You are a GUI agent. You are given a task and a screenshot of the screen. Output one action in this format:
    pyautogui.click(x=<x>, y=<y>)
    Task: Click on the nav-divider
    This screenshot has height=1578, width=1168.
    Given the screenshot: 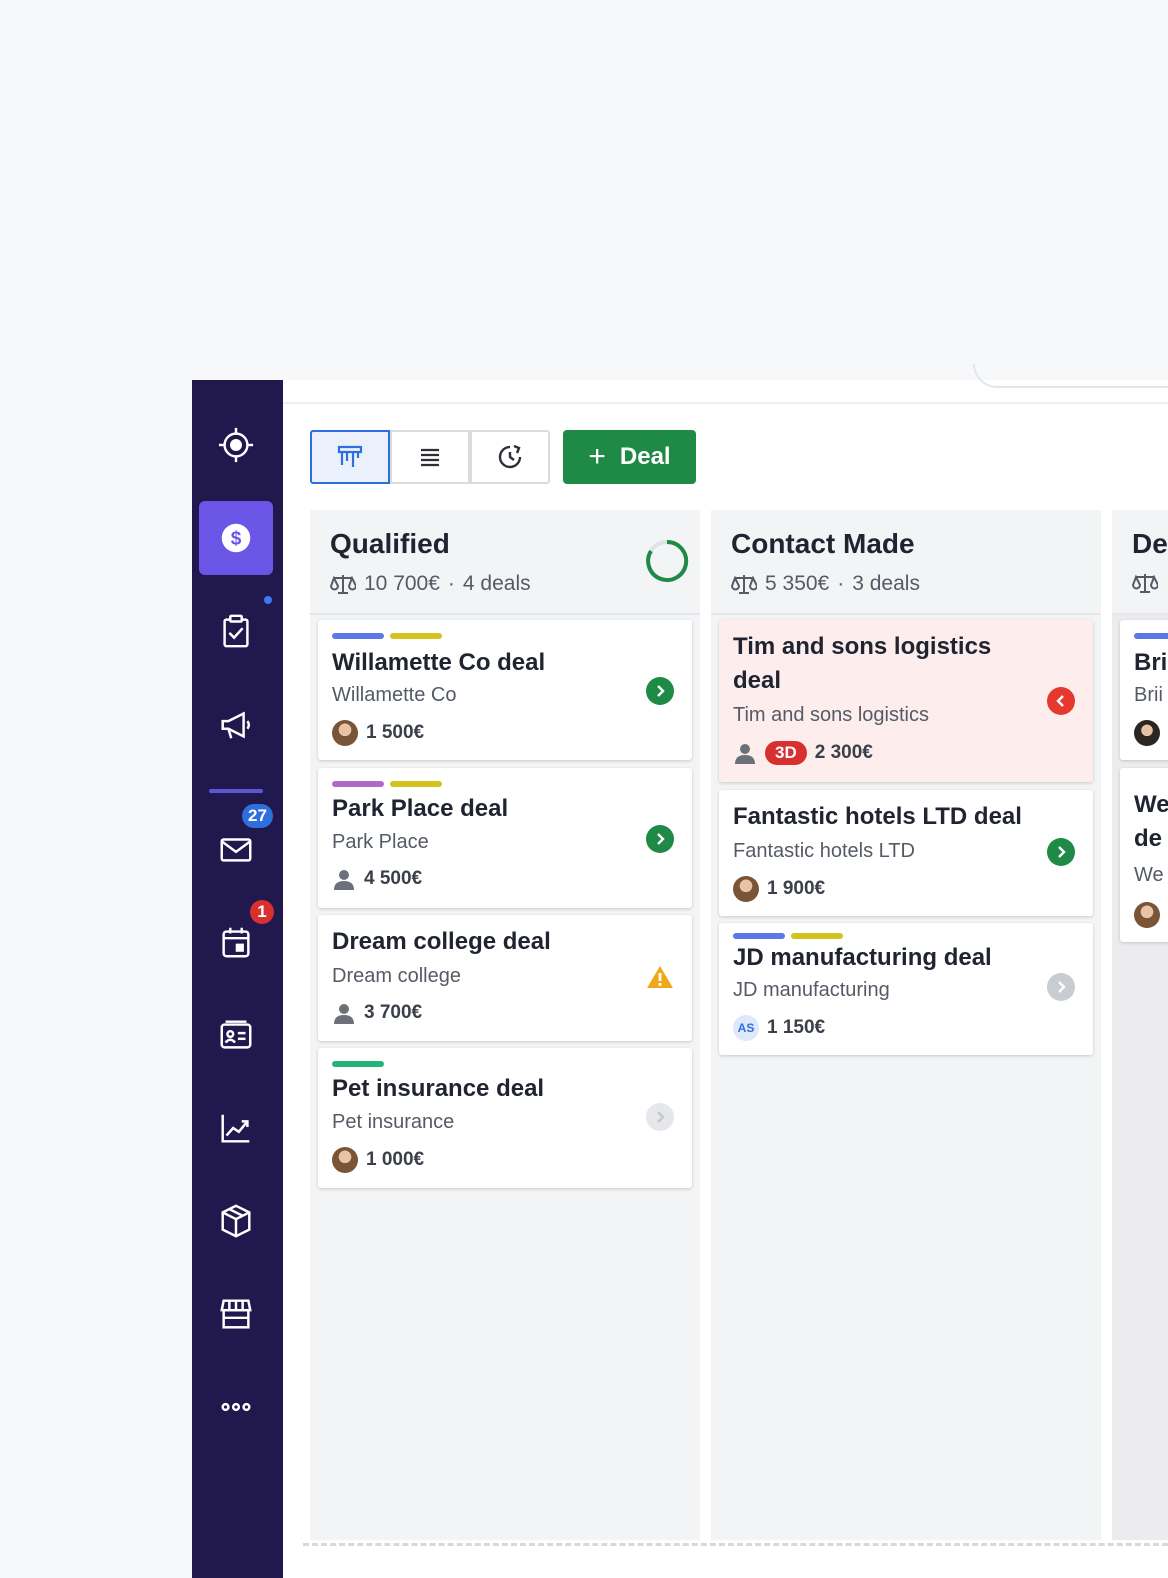 What is the action you would take?
    pyautogui.click(x=236, y=791)
    